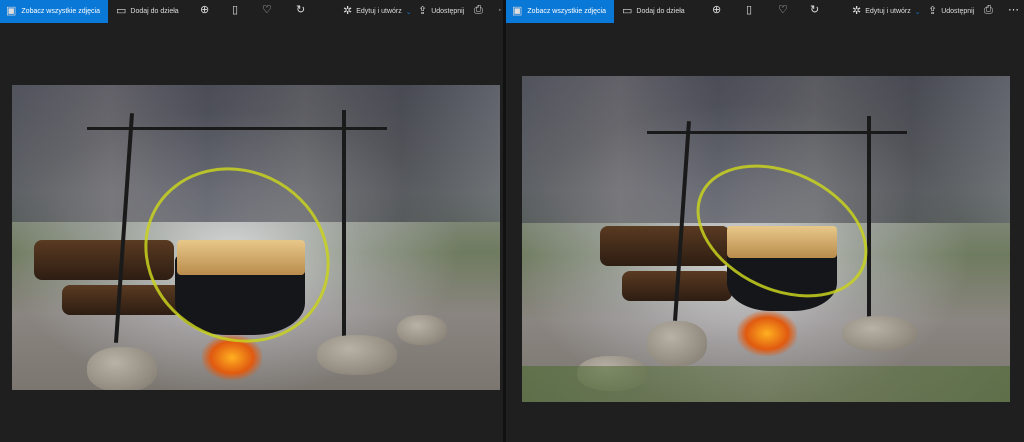 Image resolution: width=1024 pixels, height=442 pixels. What do you see at coordinates (500, 10) in the screenshot?
I see `more-icon: ·` at bounding box center [500, 10].